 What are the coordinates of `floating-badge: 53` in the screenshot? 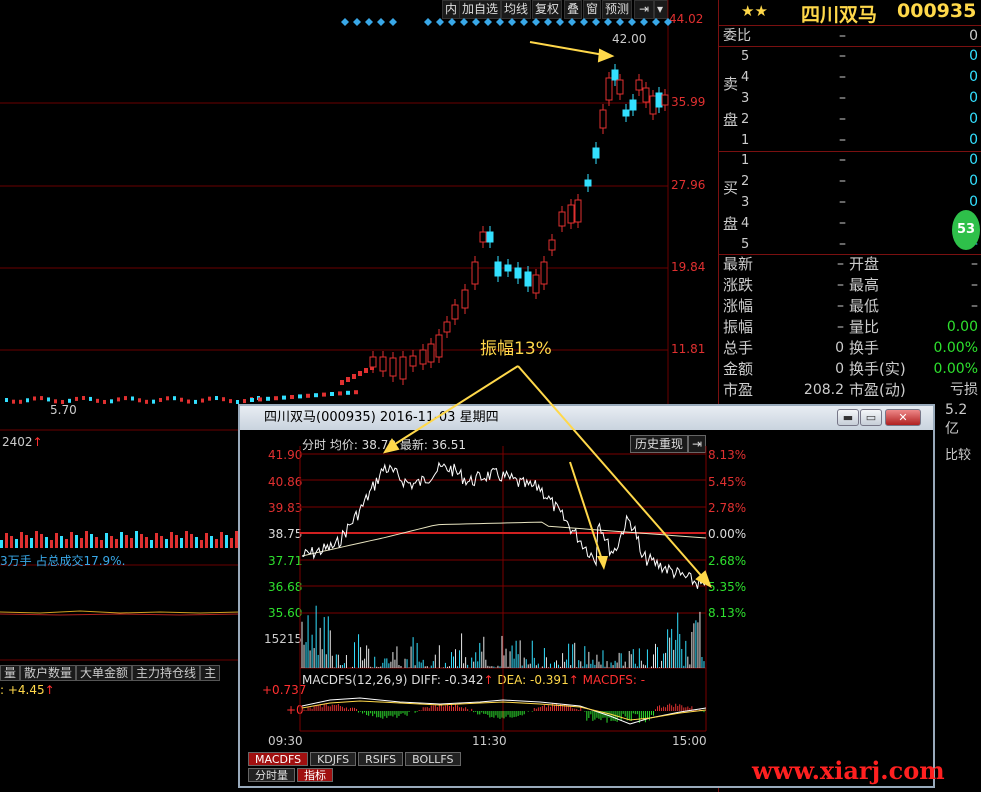 It's located at (966, 230).